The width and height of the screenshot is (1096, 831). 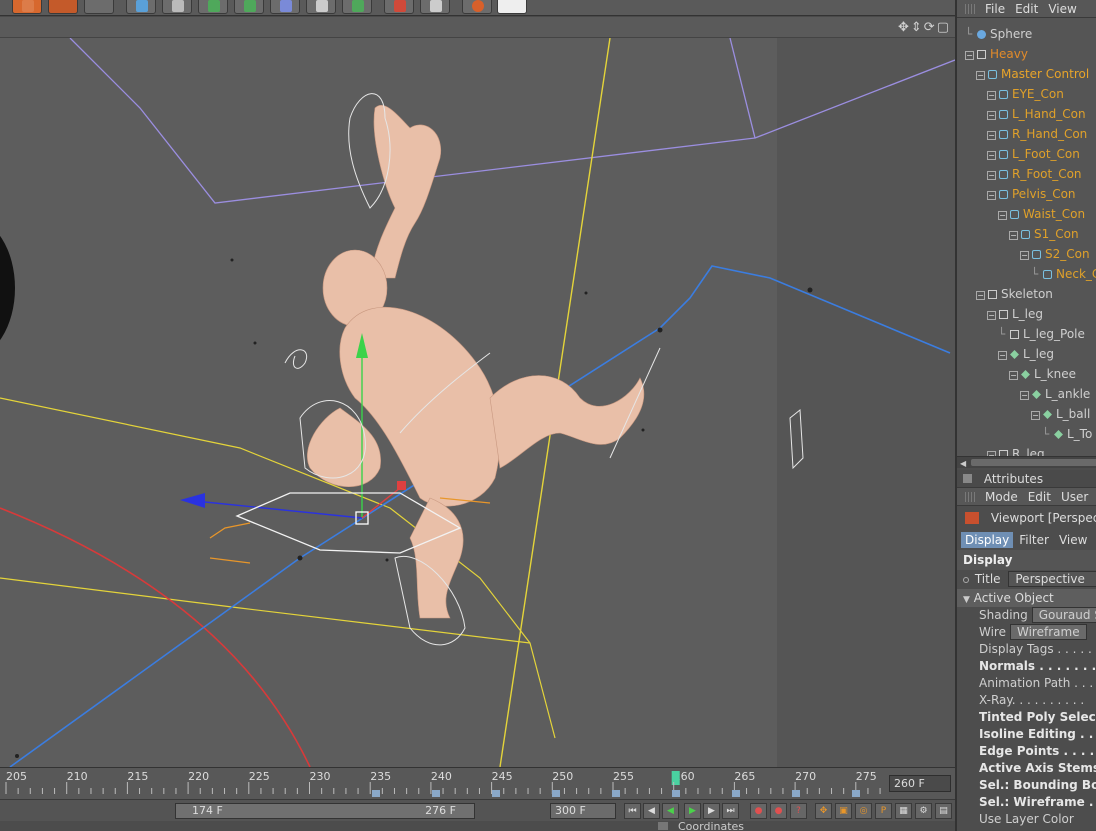 What do you see at coordinates (477, 7) in the screenshot?
I see `web-button` at bounding box center [477, 7].